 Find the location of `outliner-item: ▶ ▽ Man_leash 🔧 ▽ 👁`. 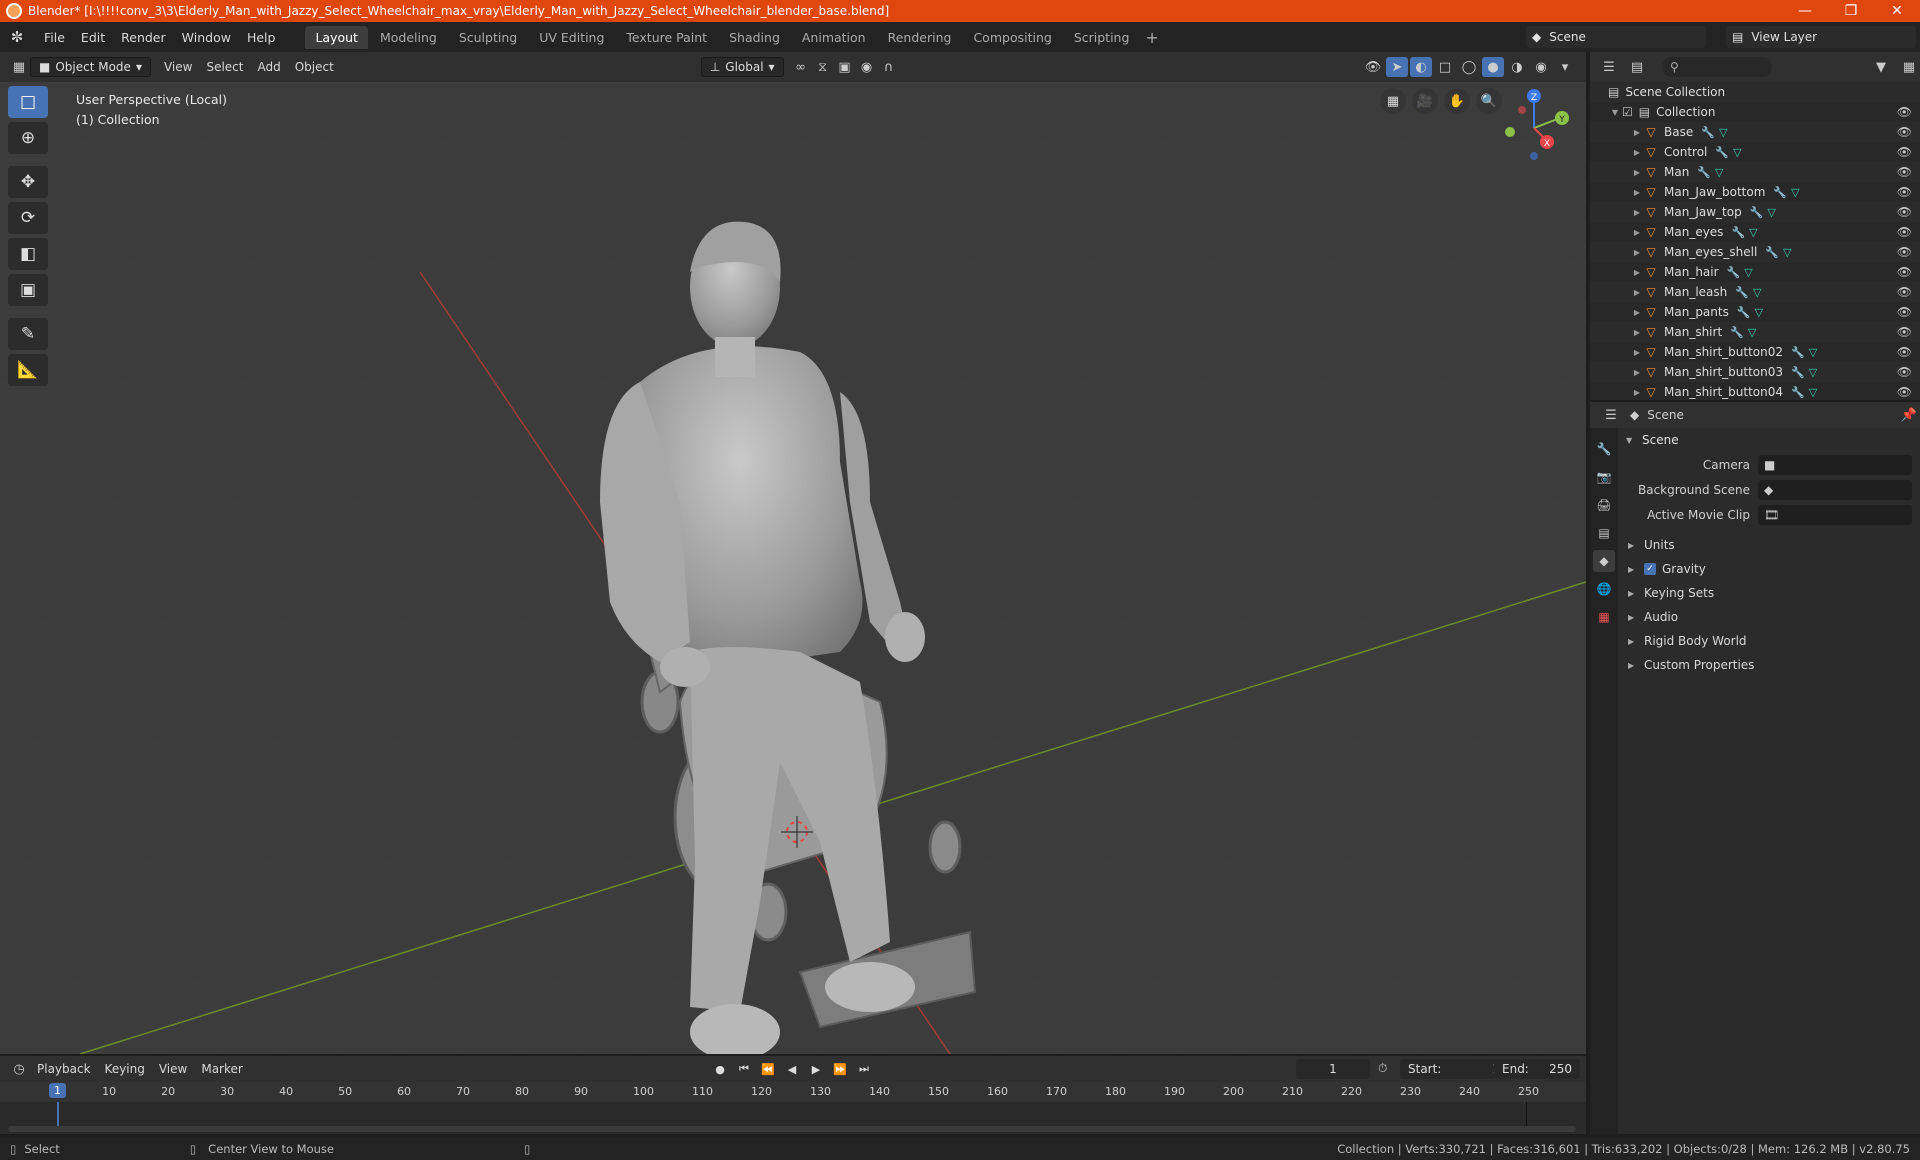

outliner-item: ▶ ▽ Man_leash 🔧 ▽ 👁 is located at coordinates (1755, 292).